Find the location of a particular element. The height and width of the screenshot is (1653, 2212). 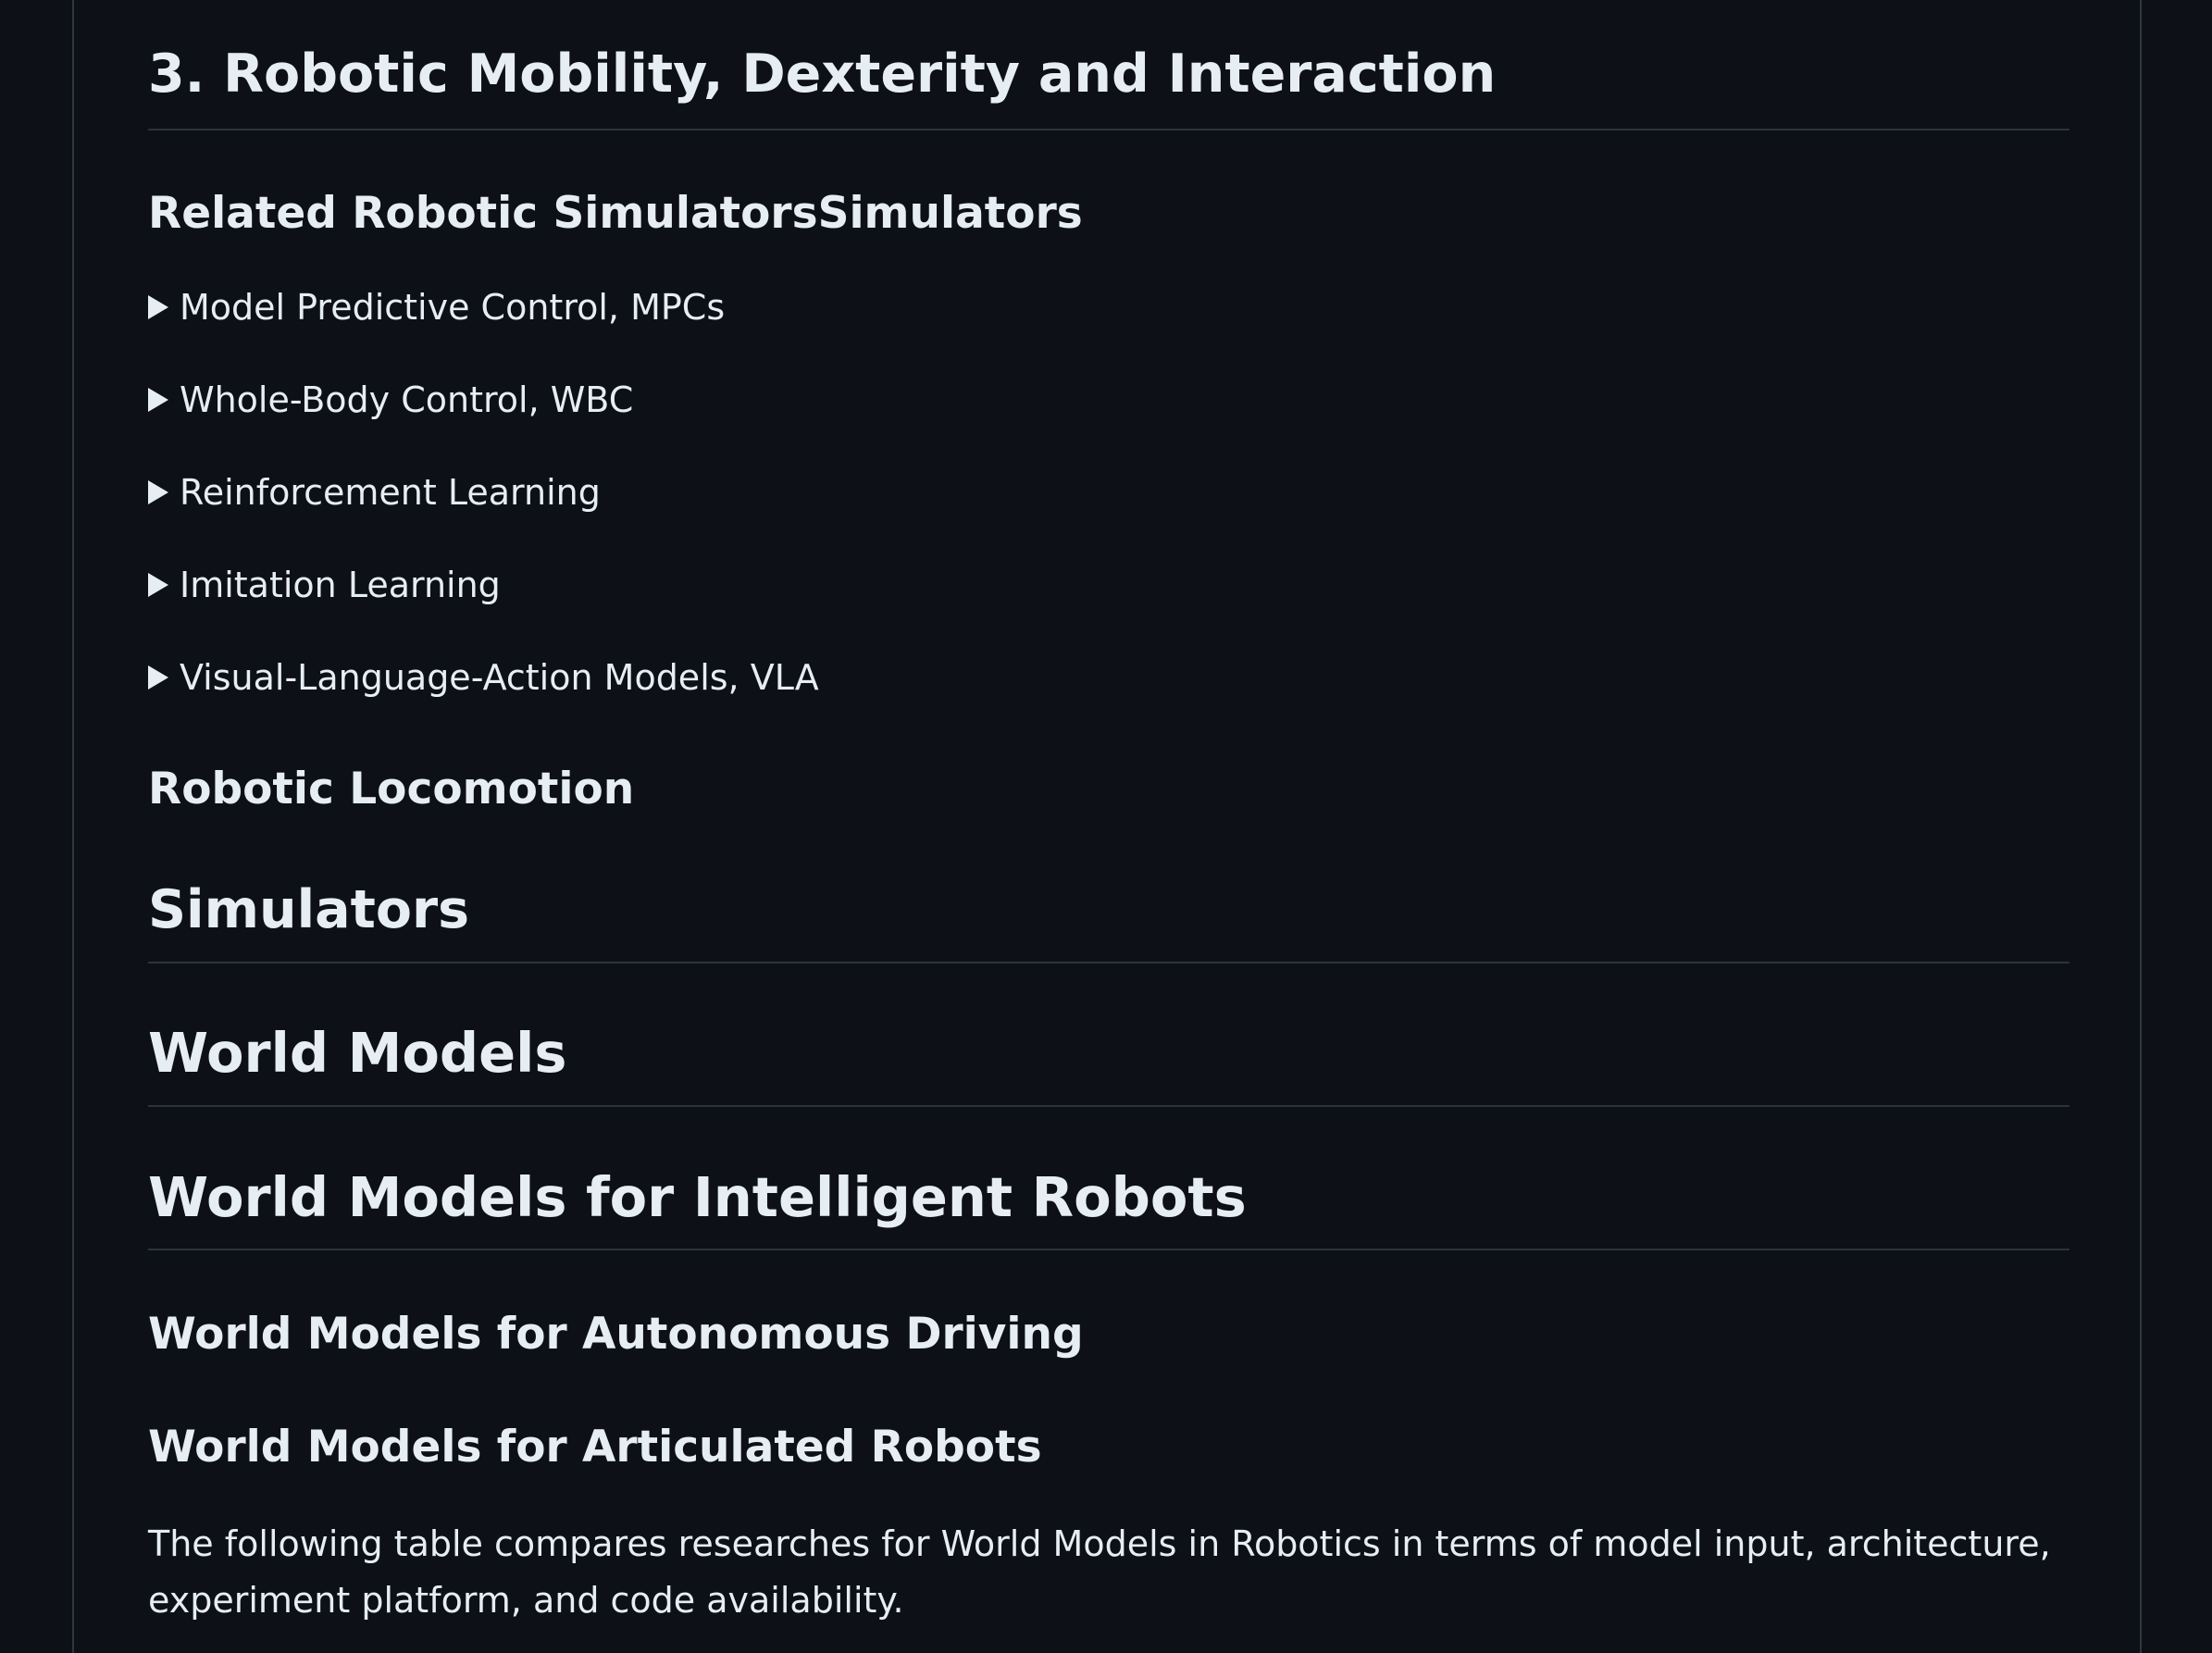

details-vla: Visual-Language-Action Models, VLA is located at coordinates (483, 677).